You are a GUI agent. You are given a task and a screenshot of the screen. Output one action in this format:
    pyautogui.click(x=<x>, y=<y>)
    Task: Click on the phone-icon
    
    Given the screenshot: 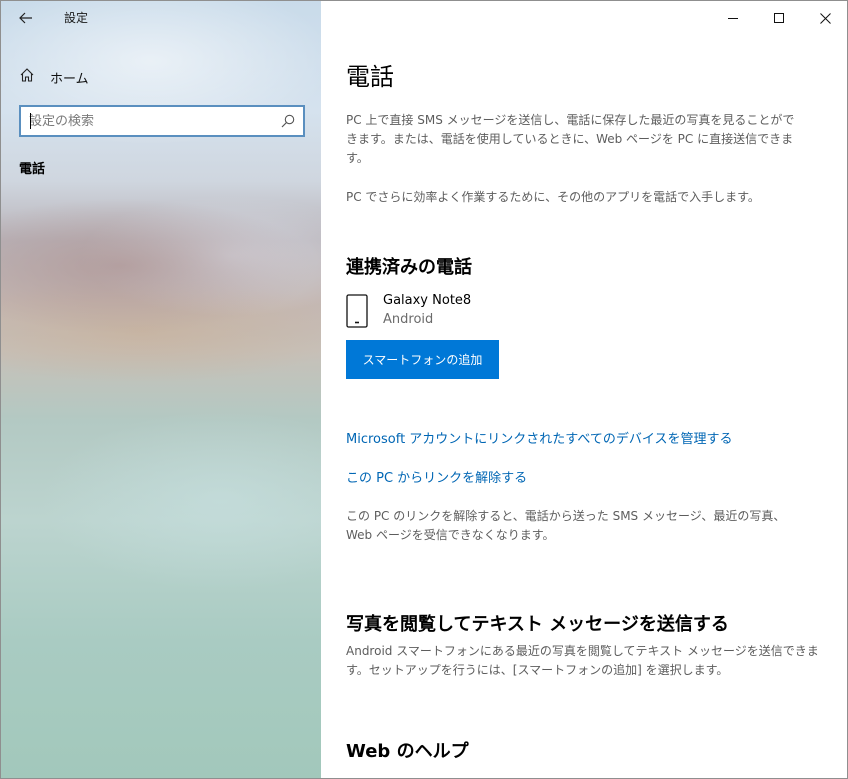 What is the action you would take?
    pyautogui.click(x=357, y=311)
    